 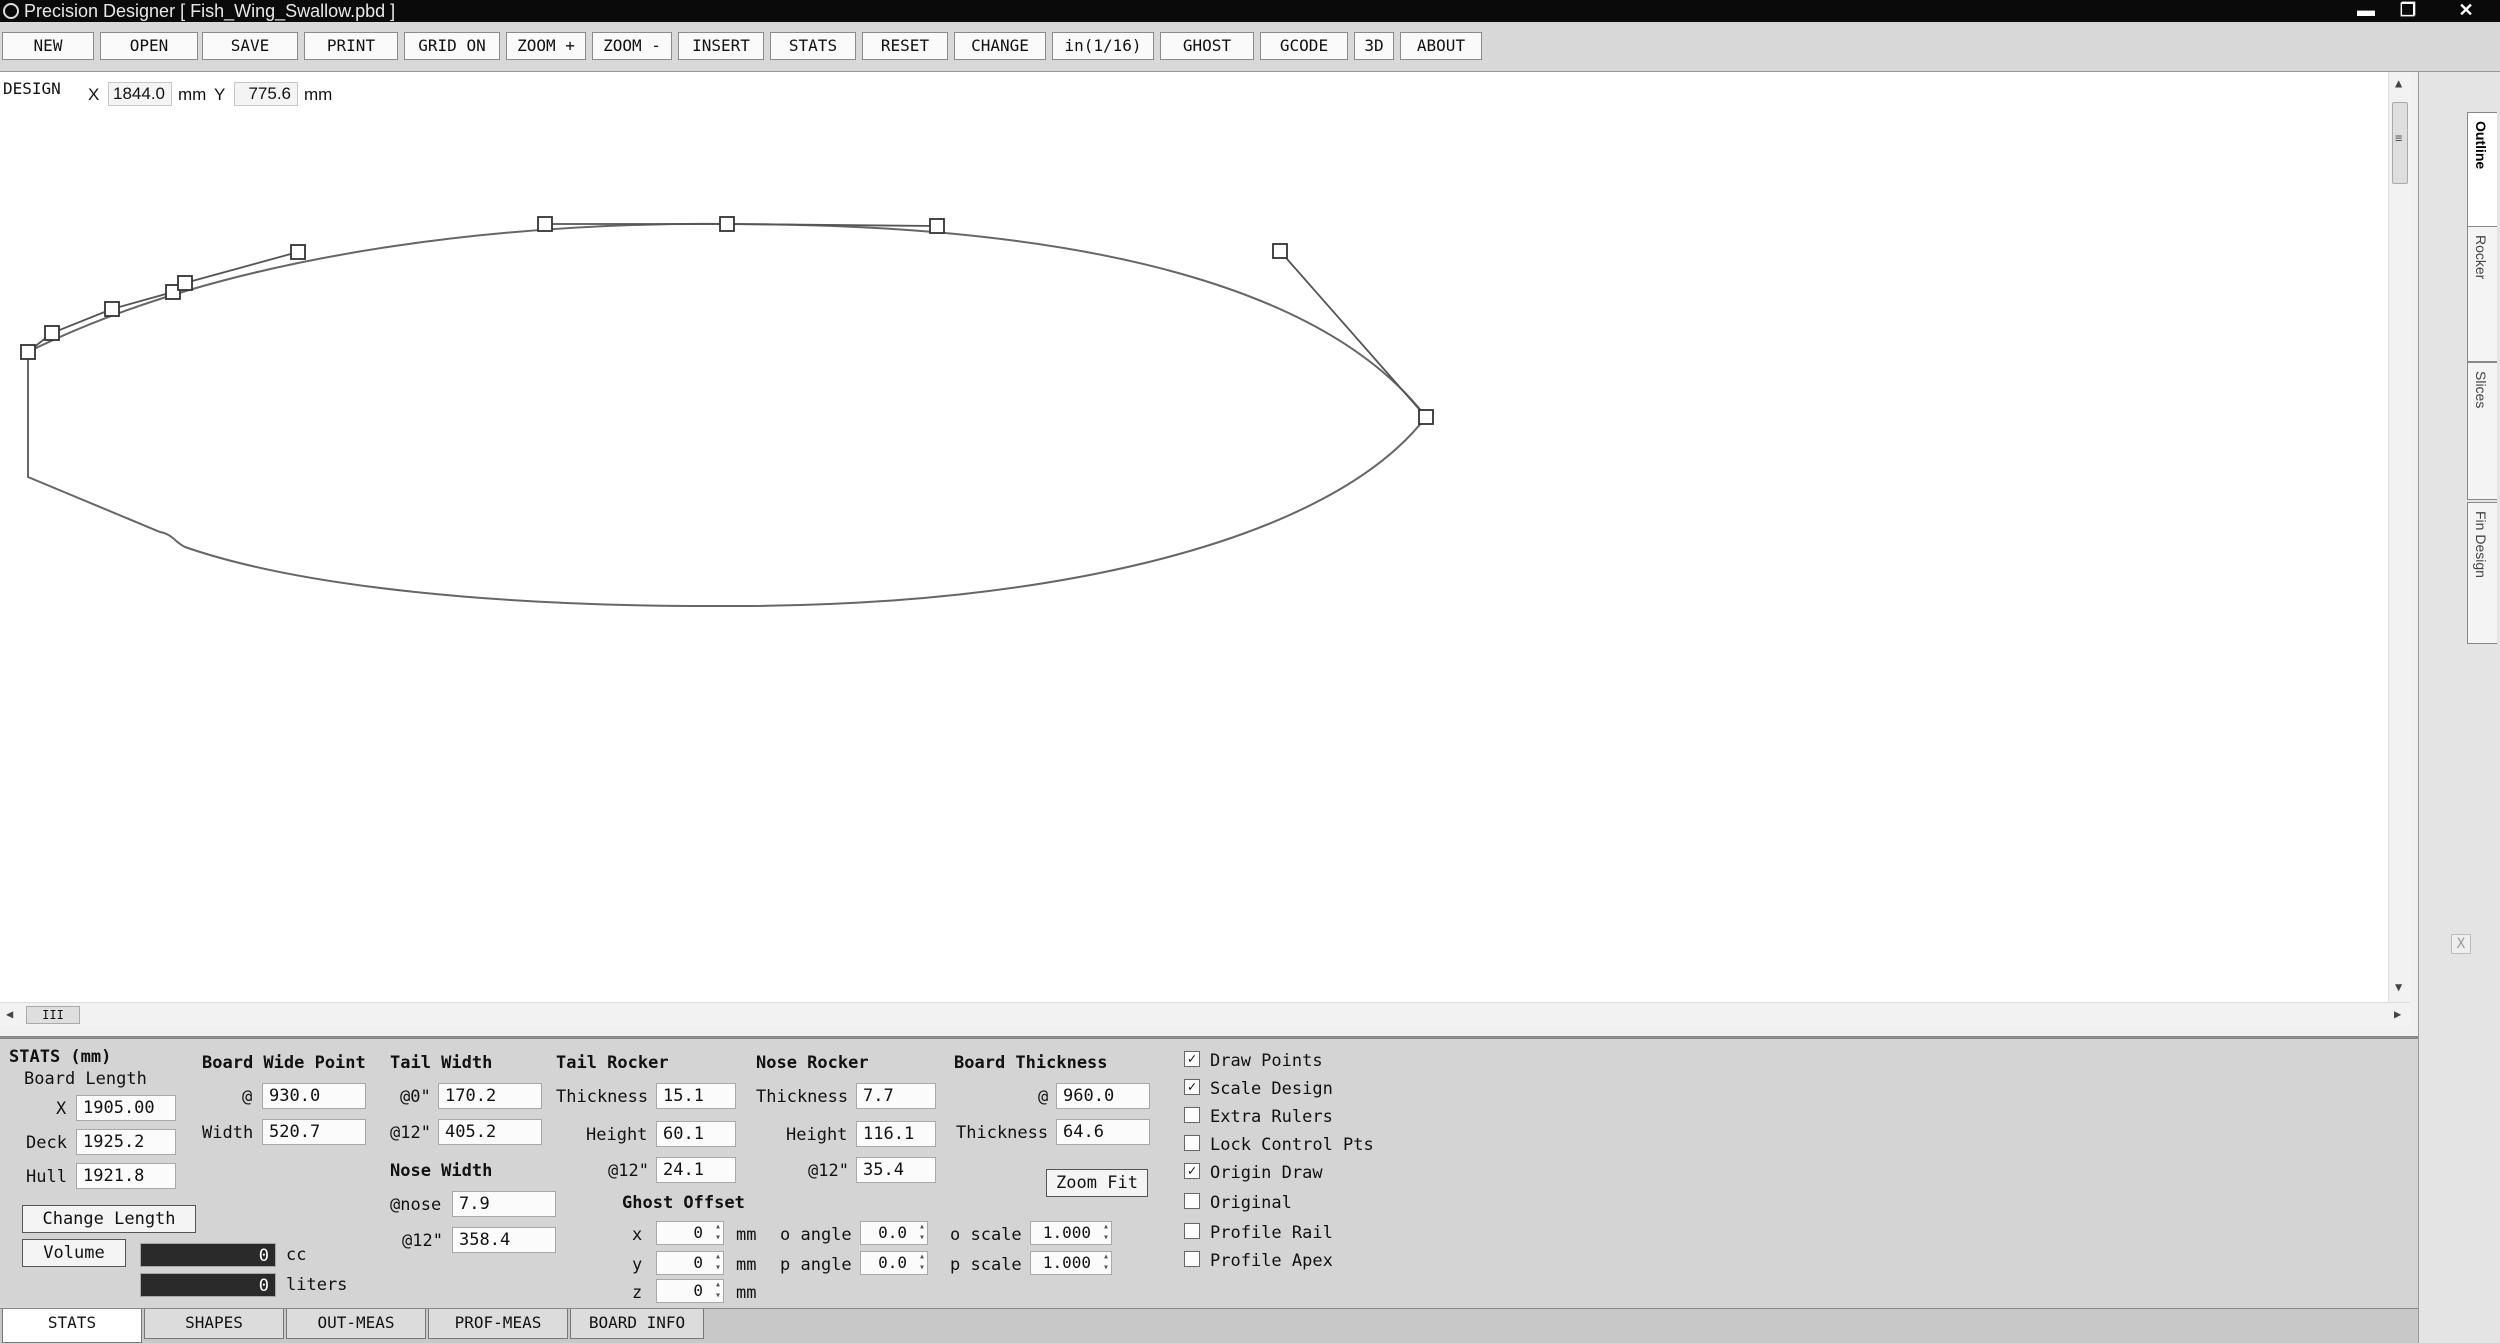 What do you see at coordinates (696, 1170) in the screenshot?
I see `tail-rocker-at12-field: 24.1` at bounding box center [696, 1170].